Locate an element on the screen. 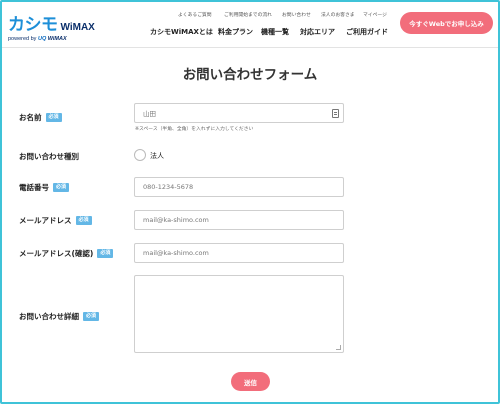  logo-brand-text: カシモ is located at coordinates (33, 25).